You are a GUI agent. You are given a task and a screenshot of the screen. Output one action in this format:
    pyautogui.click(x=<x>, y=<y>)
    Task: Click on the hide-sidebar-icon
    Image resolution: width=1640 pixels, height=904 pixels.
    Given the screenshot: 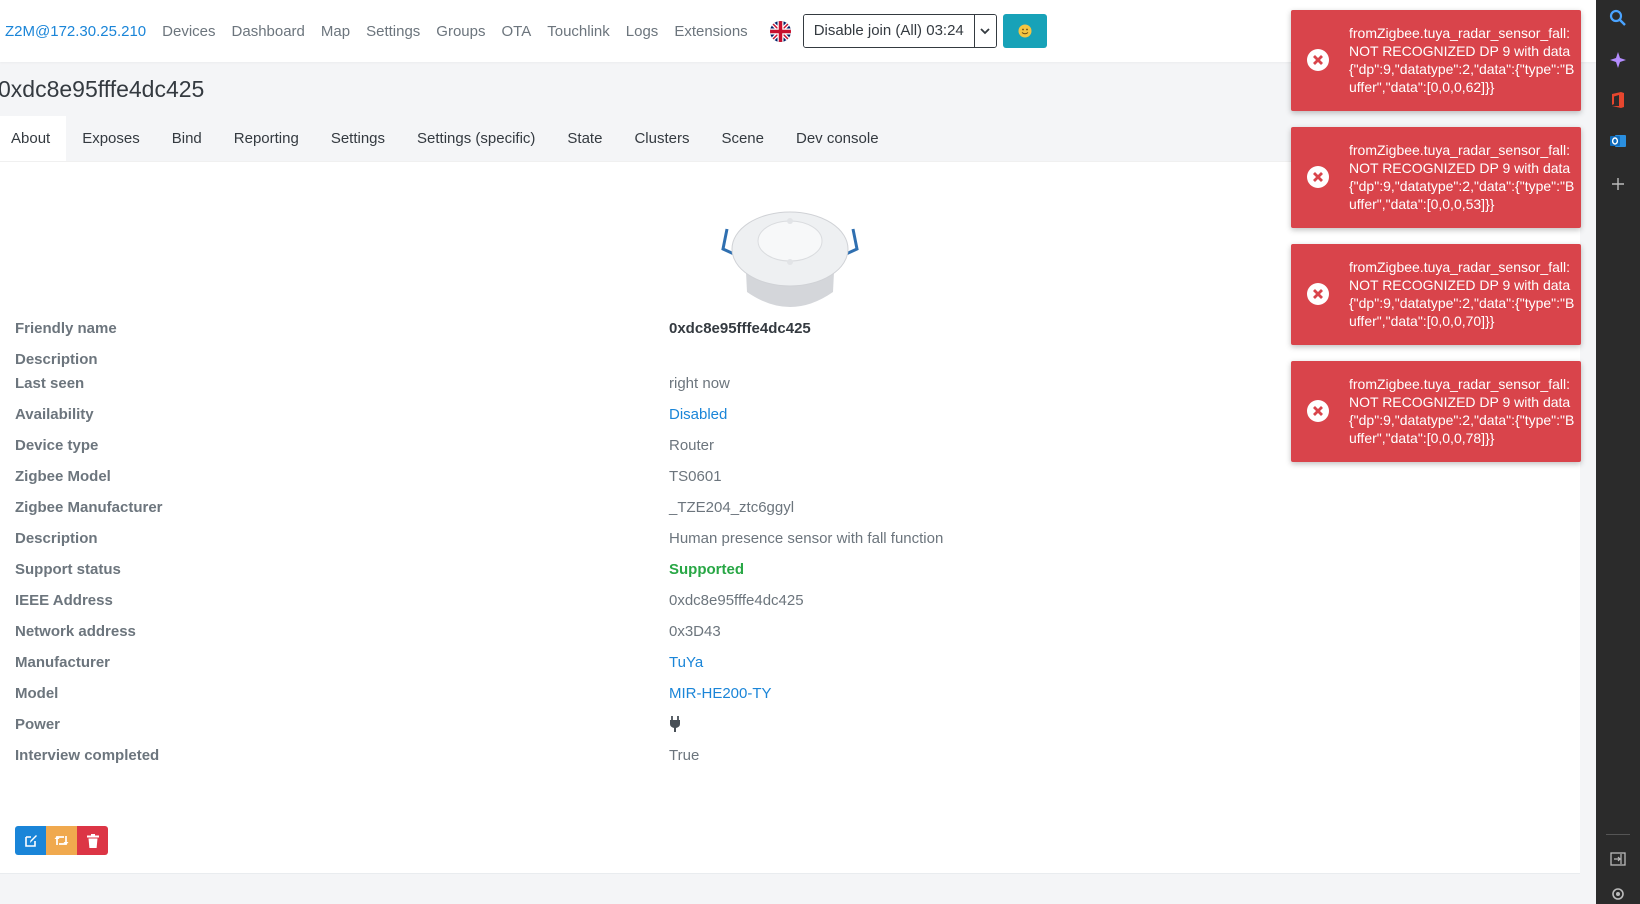 What is the action you would take?
    pyautogui.click(x=1618, y=859)
    